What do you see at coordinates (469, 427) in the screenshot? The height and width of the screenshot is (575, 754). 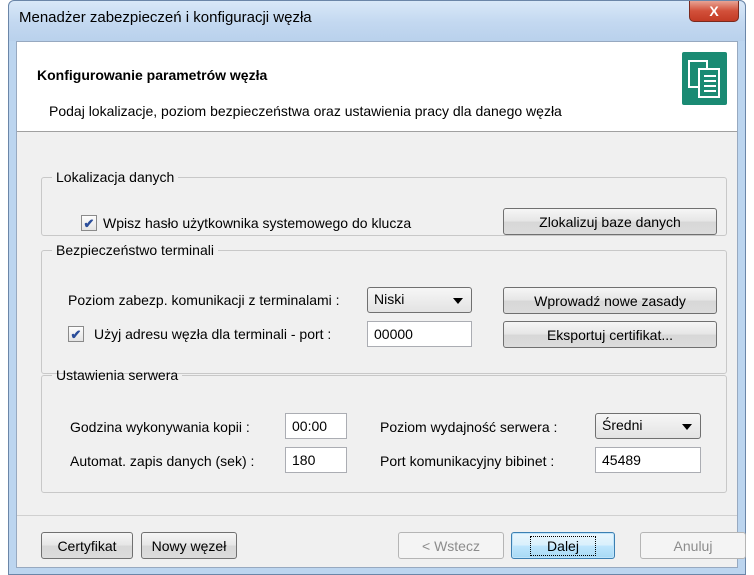 I see `server-performance-label: Poziom wydajność serwera :` at bounding box center [469, 427].